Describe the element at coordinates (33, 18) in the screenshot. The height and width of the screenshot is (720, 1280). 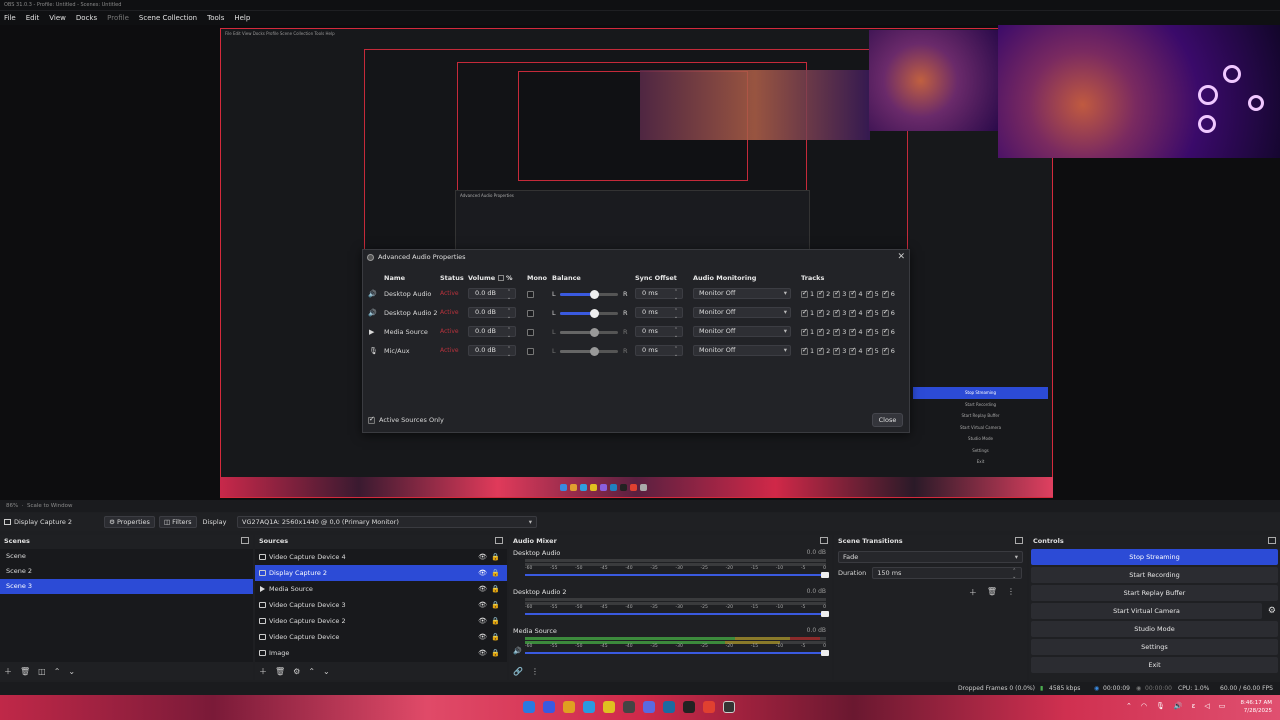
I see `menu-edit: Edit` at that location.